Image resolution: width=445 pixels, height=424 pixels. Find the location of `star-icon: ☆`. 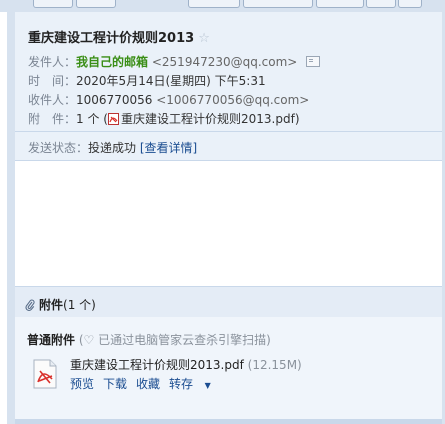

star-icon: ☆ is located at coordinates (204, 38).